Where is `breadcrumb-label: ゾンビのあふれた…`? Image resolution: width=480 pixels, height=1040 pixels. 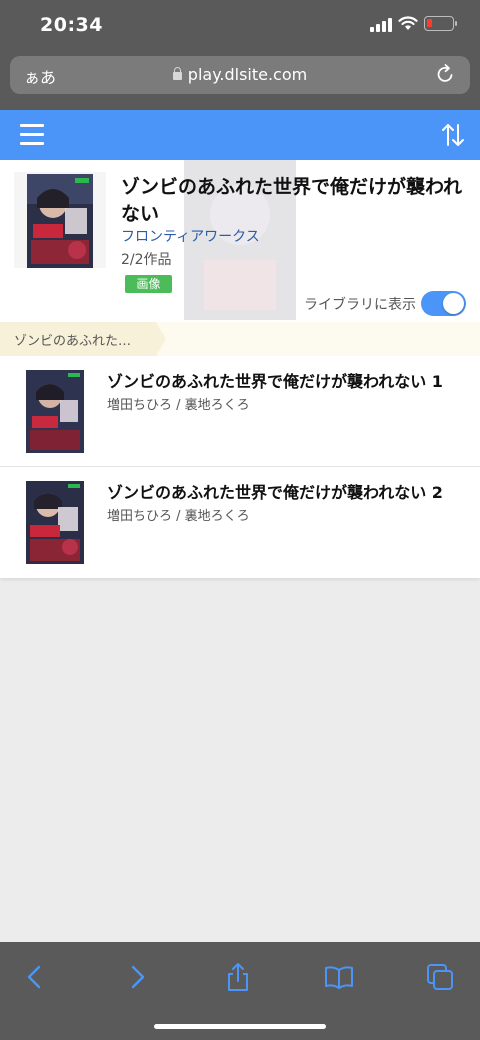 breadcrumb-label: ゾンビのあふれた… is located at coordinates (73, 341).